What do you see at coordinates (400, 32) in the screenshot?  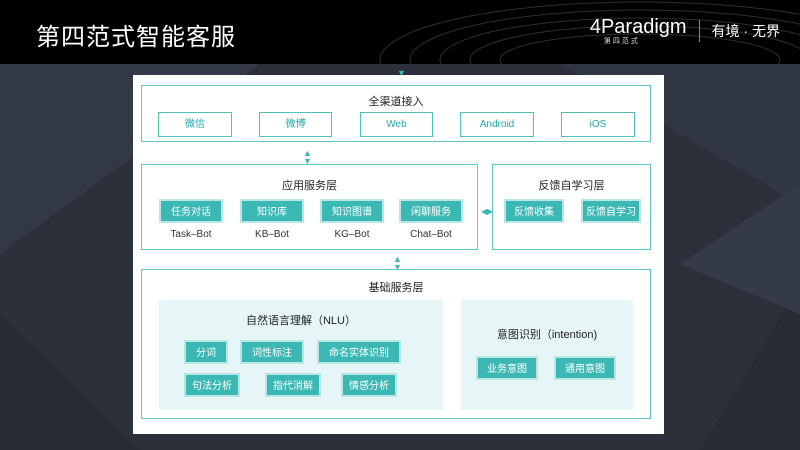 I see `header-bar: 第四范式智能客服 4Paradigm 第四范式 有境 · 无界` at bounding box center [400, 32].